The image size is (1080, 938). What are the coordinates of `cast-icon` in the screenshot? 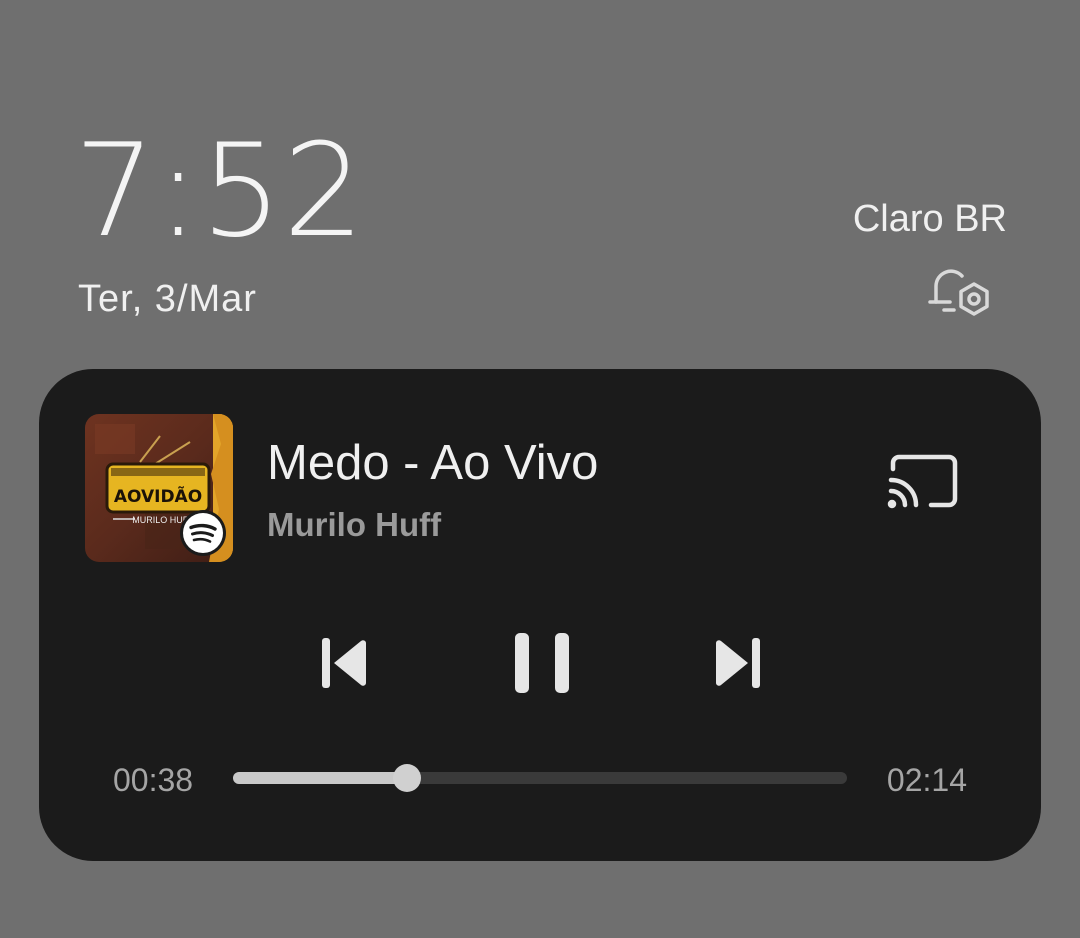 It's located at (923, 482).